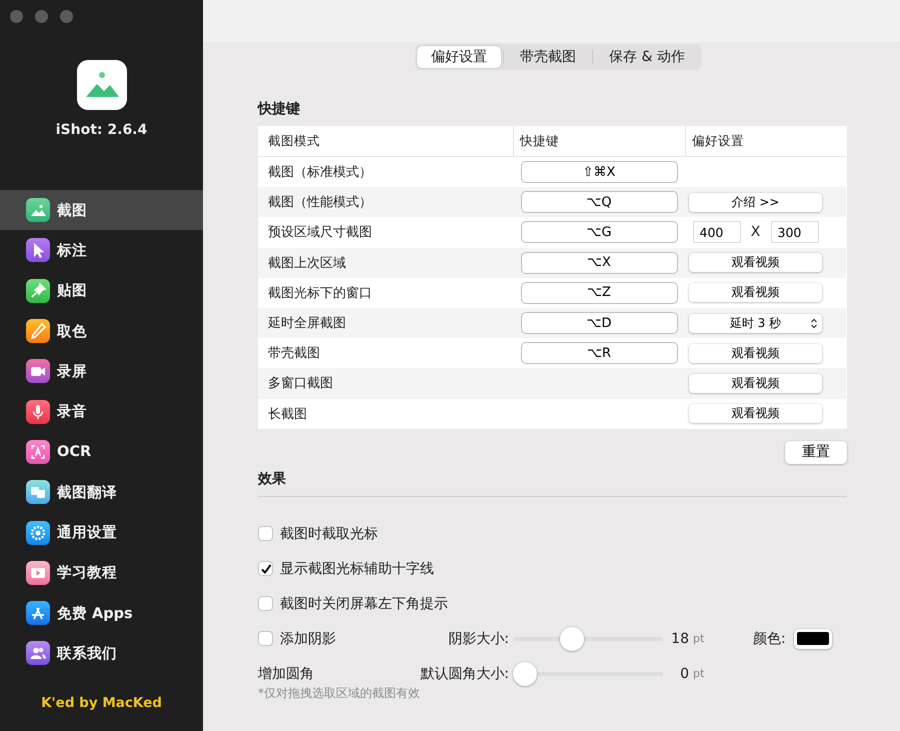 This screenshot has height=731, width=900. Describe the element at coordinates (684, 674) in the screenshot. I see `slider-value: 0` at that location.